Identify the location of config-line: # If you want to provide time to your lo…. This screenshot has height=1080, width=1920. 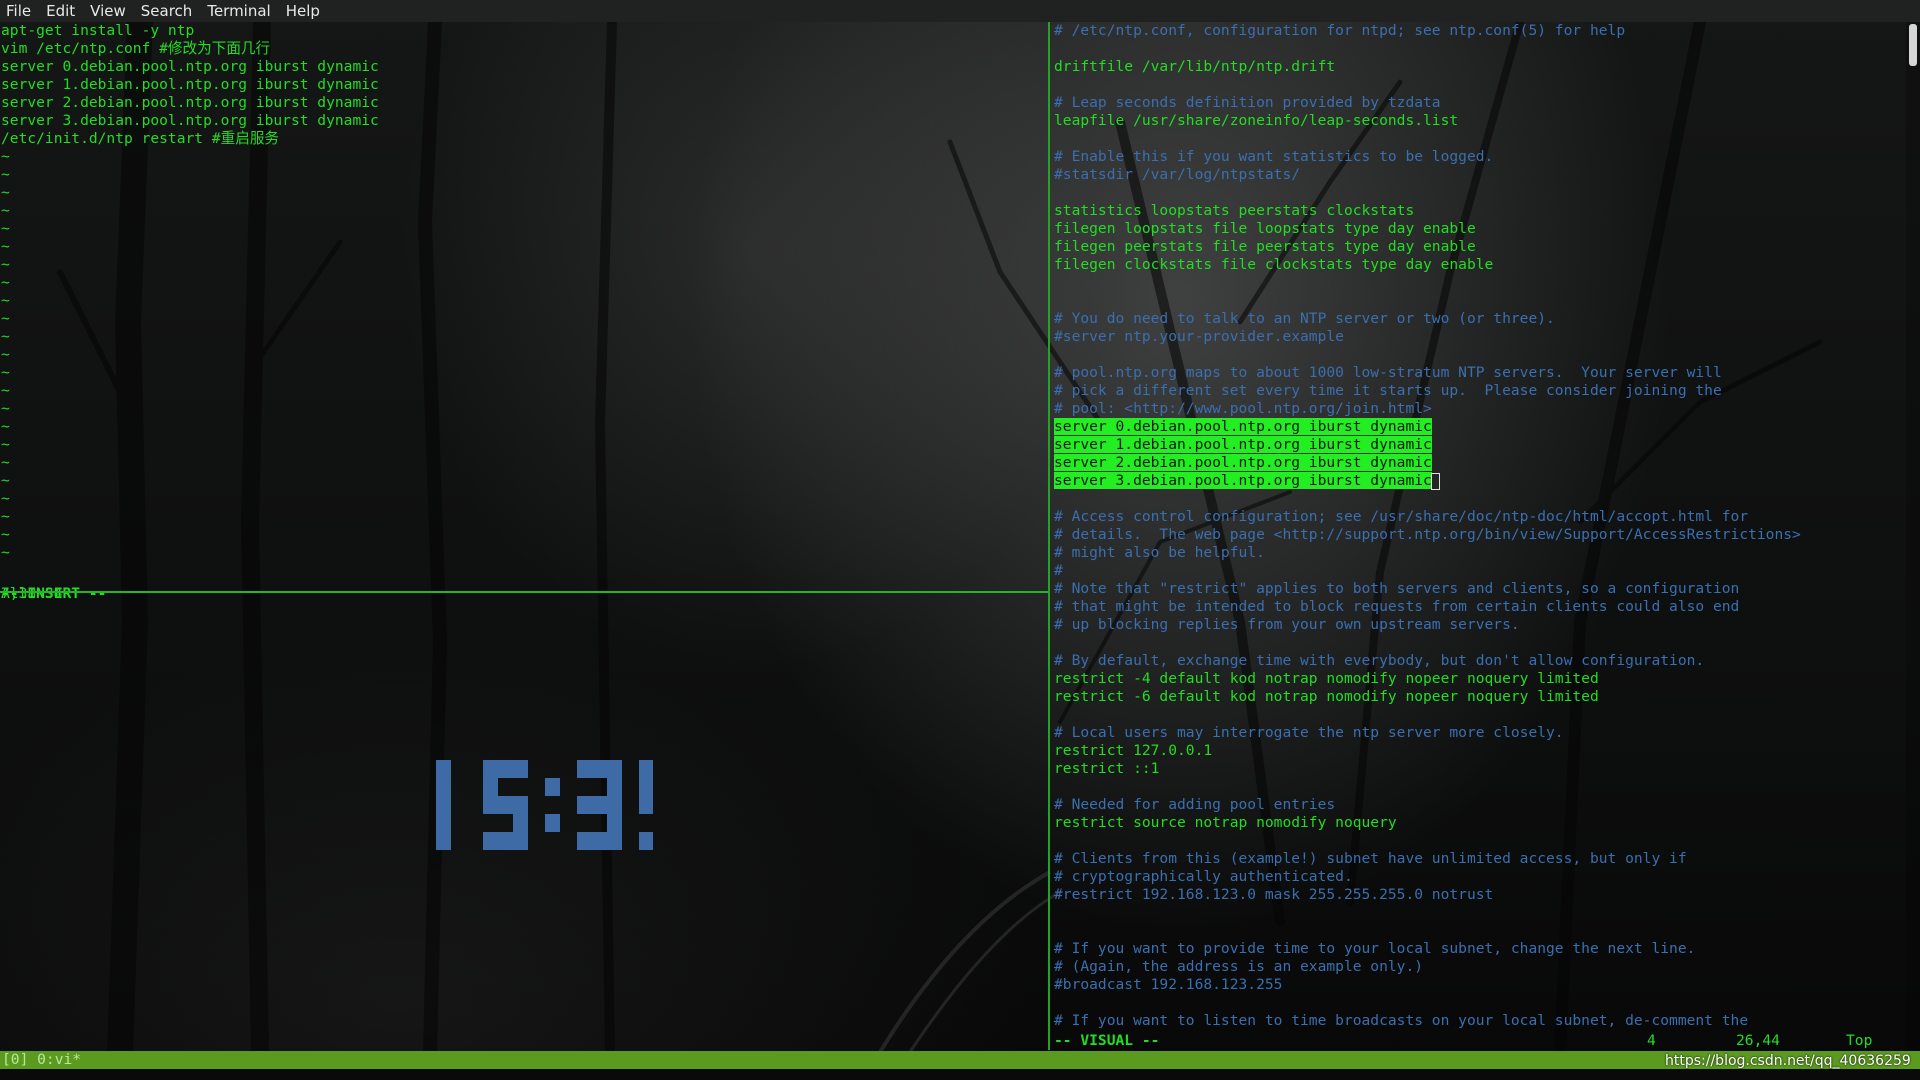
(1374, 949).